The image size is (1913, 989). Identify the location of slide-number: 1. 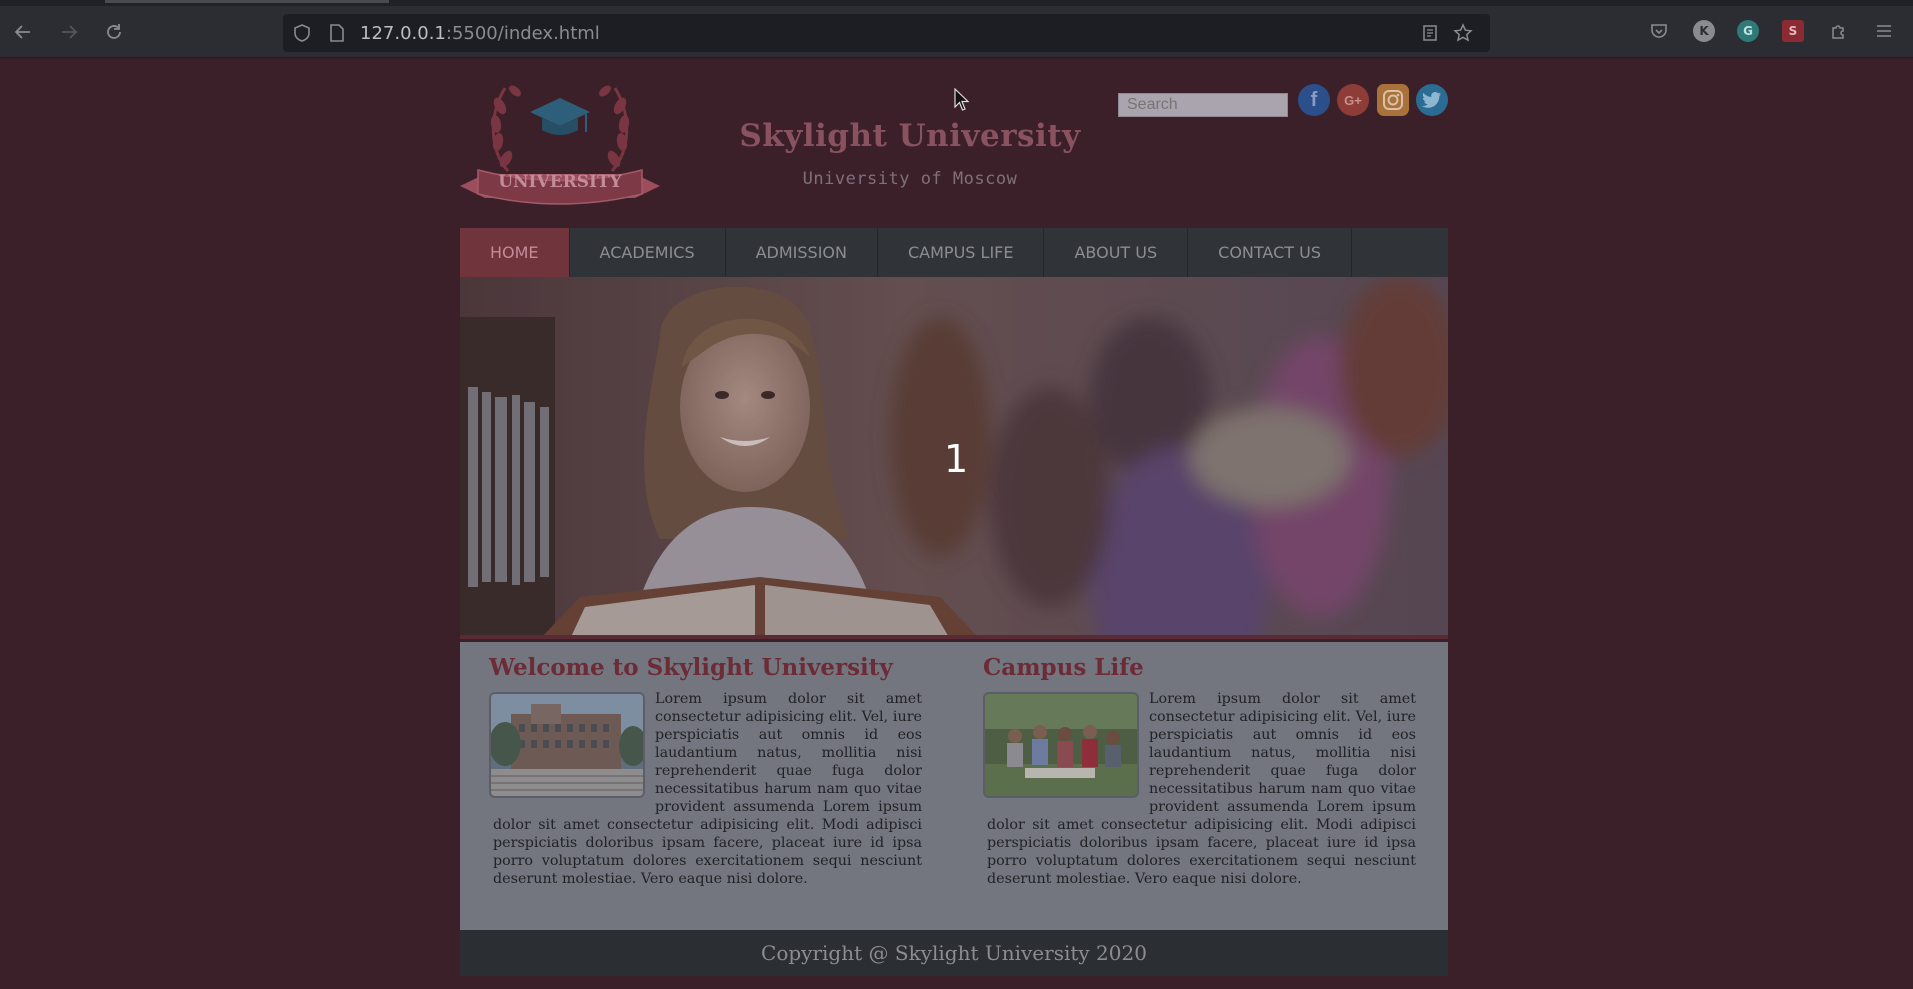
(956, 459).